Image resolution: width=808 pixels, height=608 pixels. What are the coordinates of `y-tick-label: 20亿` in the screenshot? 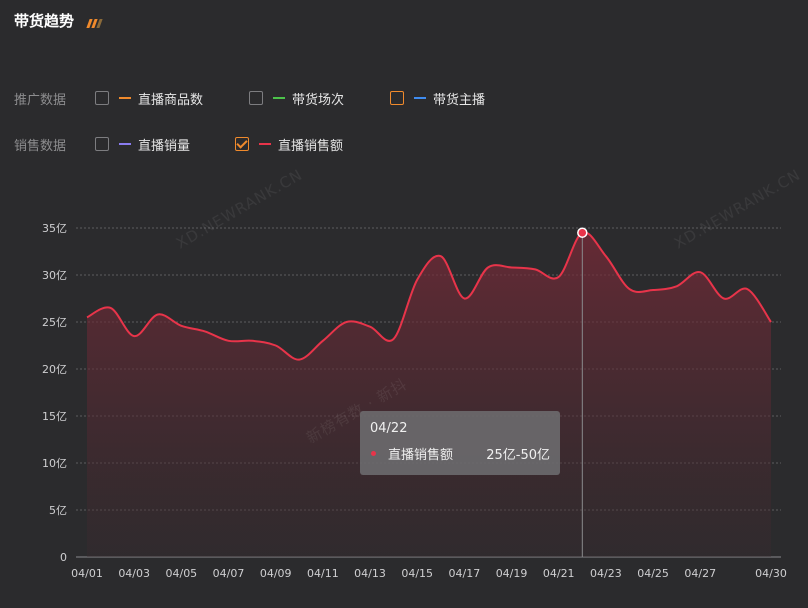 It's located at (54, 369).